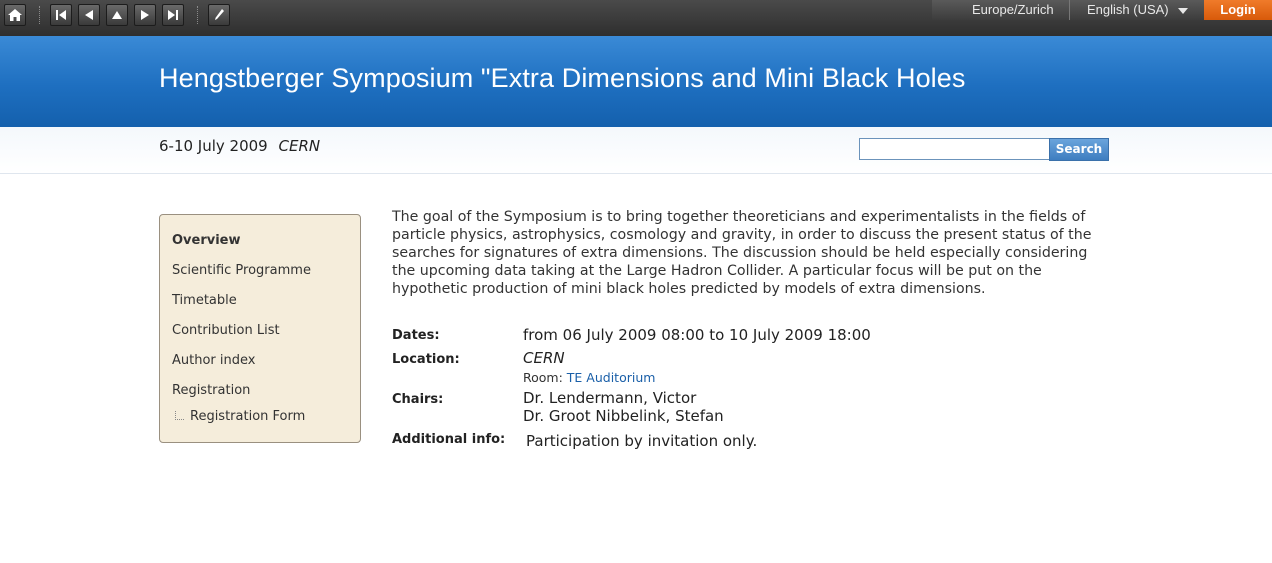 The height and width of the screenshot is (563, 1272). Describe the element at coordinates (1183, 10) in the screenshot. I see `chevron-down-icon` at that location.